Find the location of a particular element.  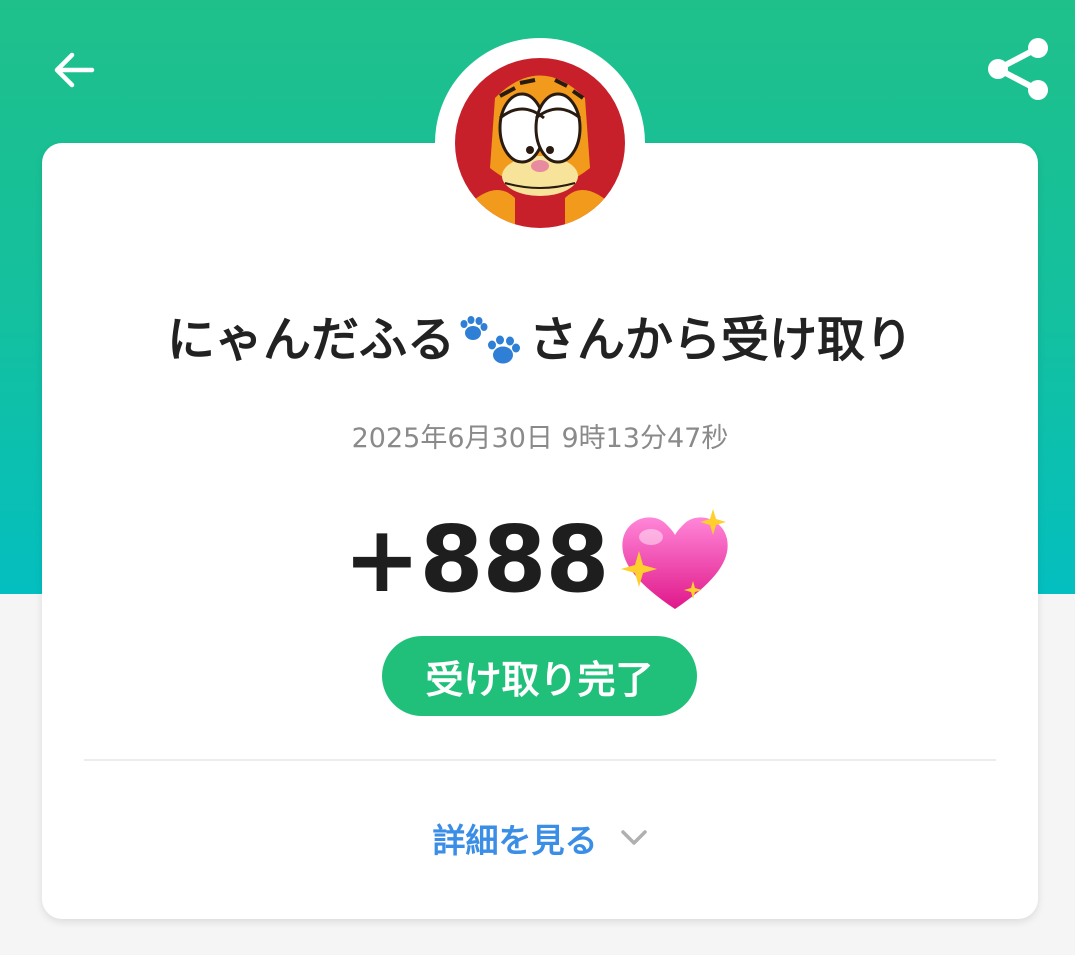

view-details-label: 詳細を見る is located at coordinates (515, 840).